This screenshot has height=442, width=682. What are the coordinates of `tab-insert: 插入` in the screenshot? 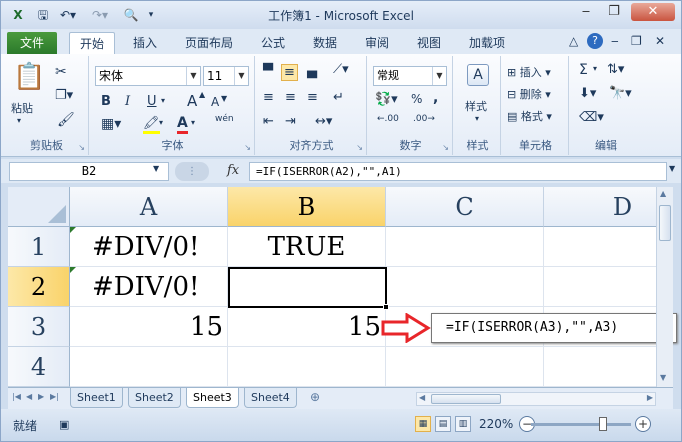 It's located at (145, 43).